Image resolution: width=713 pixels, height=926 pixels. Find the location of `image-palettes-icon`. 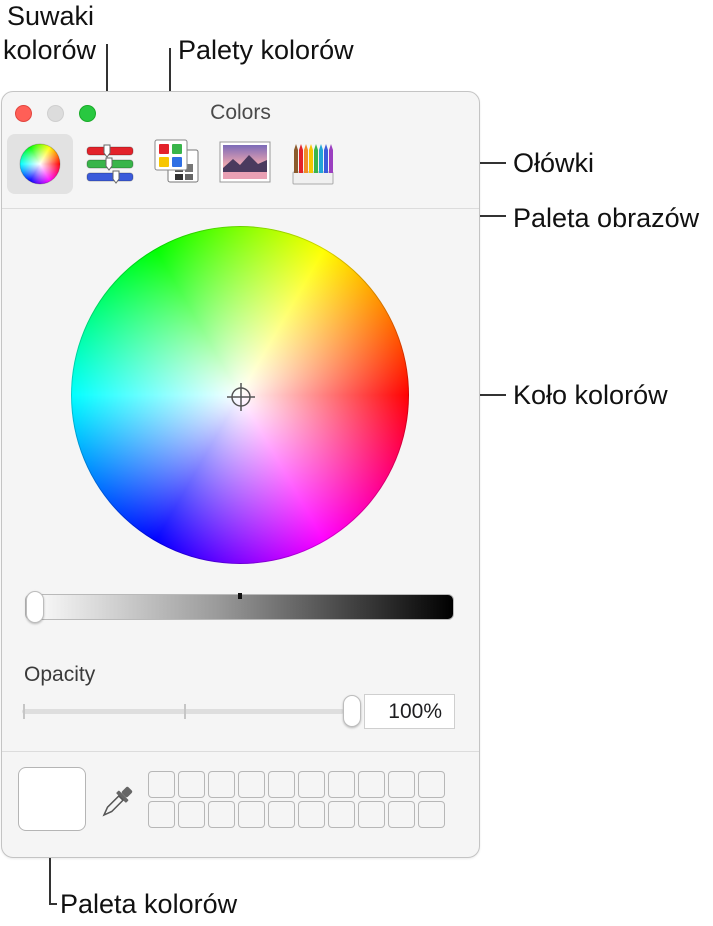

image-palettes-icon is located at coordinates (245, 162).